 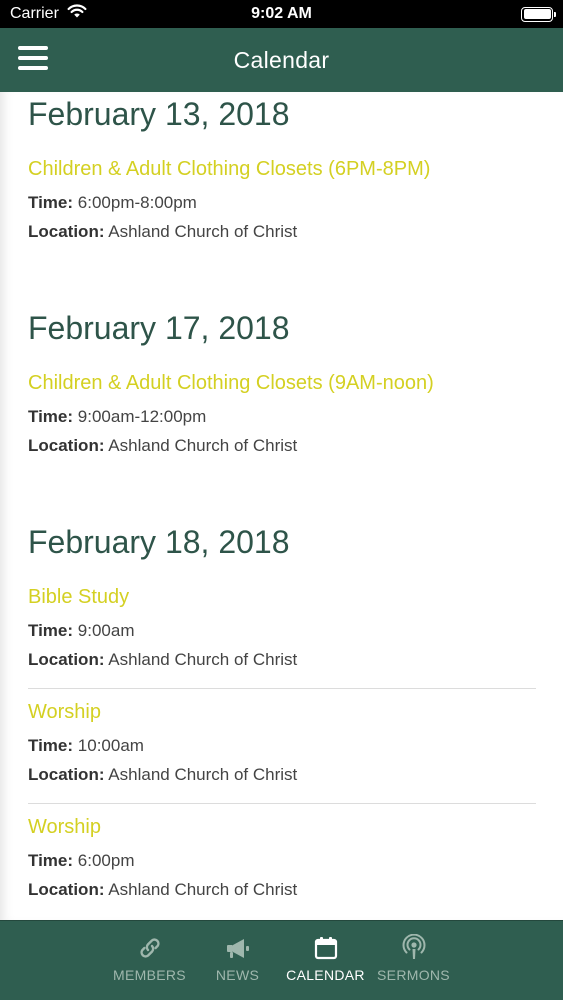 I want to click on event-time: Time: 10:00am, so click(x=282, y=745).